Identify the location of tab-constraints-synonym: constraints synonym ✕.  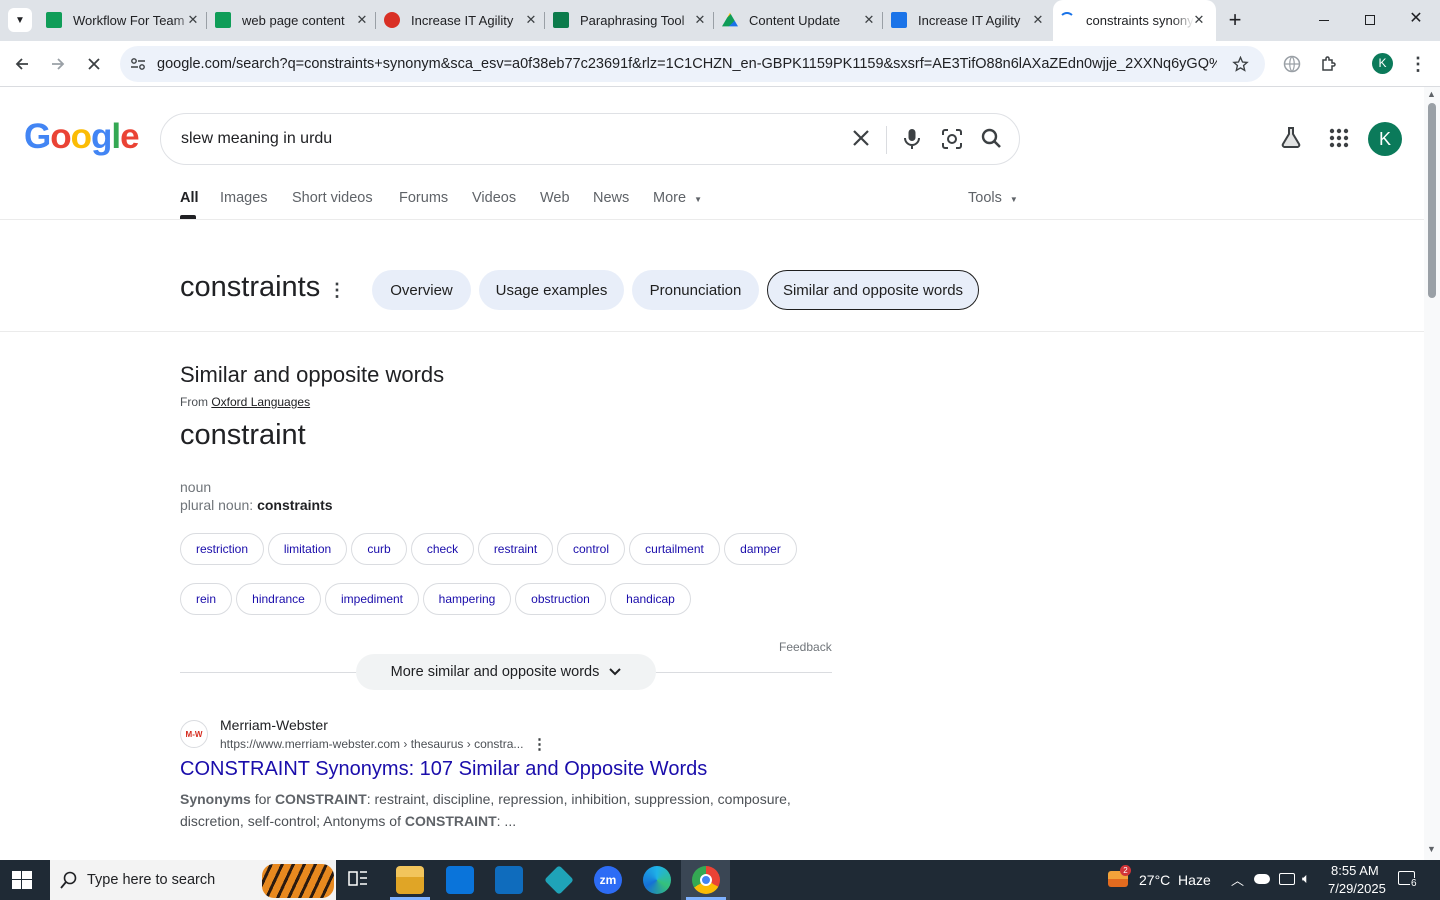
(1134, 20).